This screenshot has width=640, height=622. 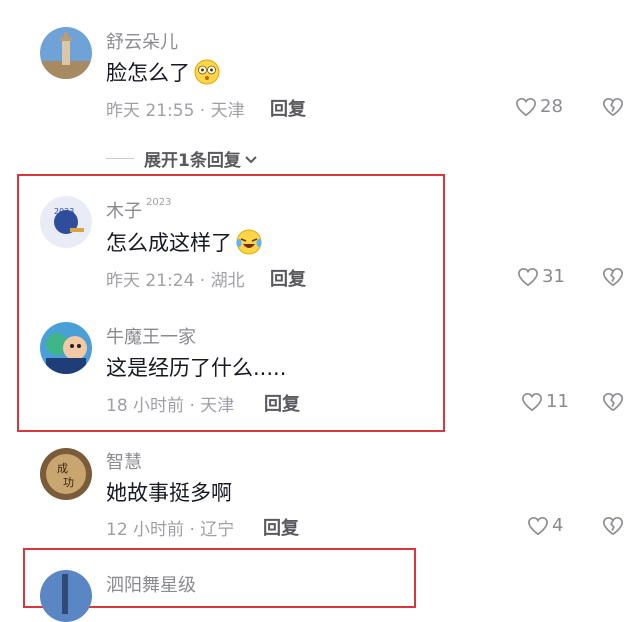 I want to click on like-count: 11, so click(x=557, y=401).